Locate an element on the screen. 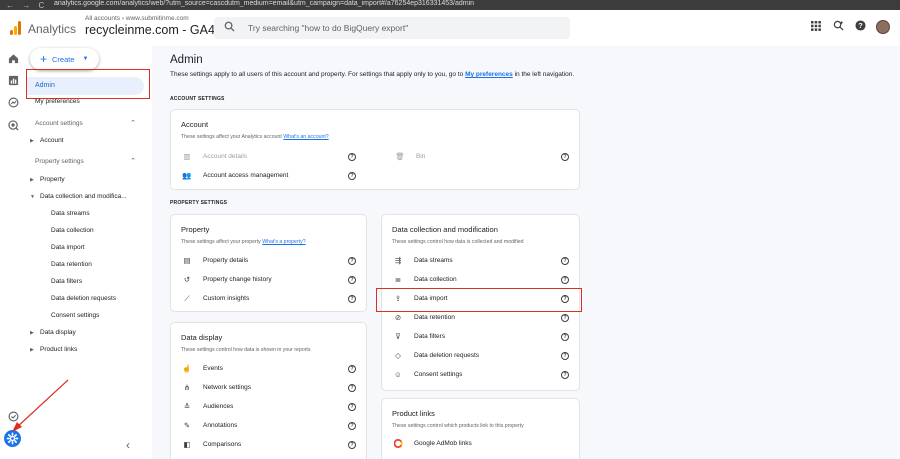  sidebar-item-property: ▶ Property is located at coordinates (89, 180).